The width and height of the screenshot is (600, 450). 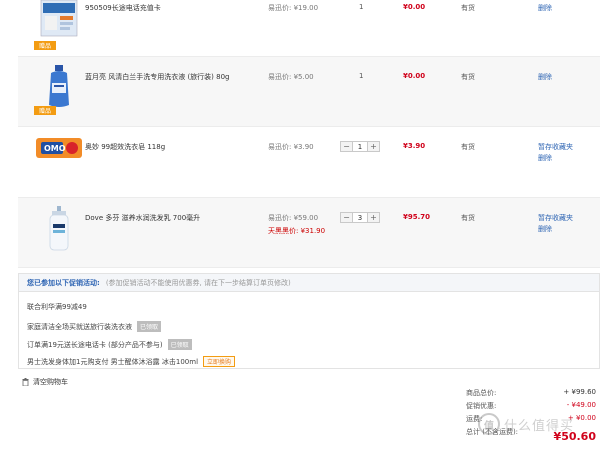 What do you see at coordinates (142, 218) in the screenshot?
I see `product-name-link: Dove 多芬 滋养水润洗发乳 700毫升` at bounding box center [142, 218].